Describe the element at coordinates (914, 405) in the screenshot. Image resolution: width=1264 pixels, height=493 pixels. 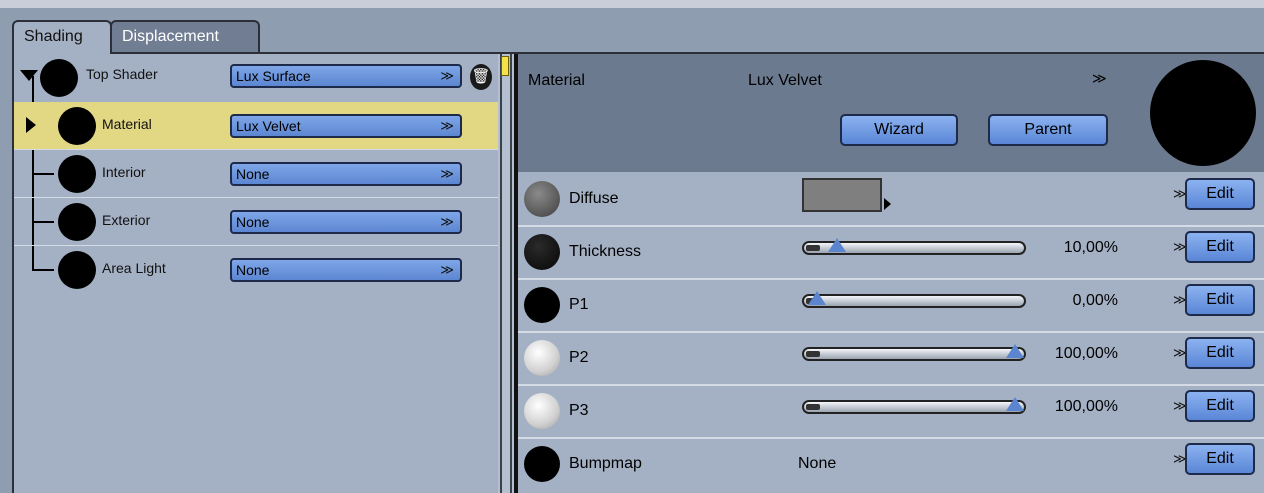
I see `p3-slider` at that location.